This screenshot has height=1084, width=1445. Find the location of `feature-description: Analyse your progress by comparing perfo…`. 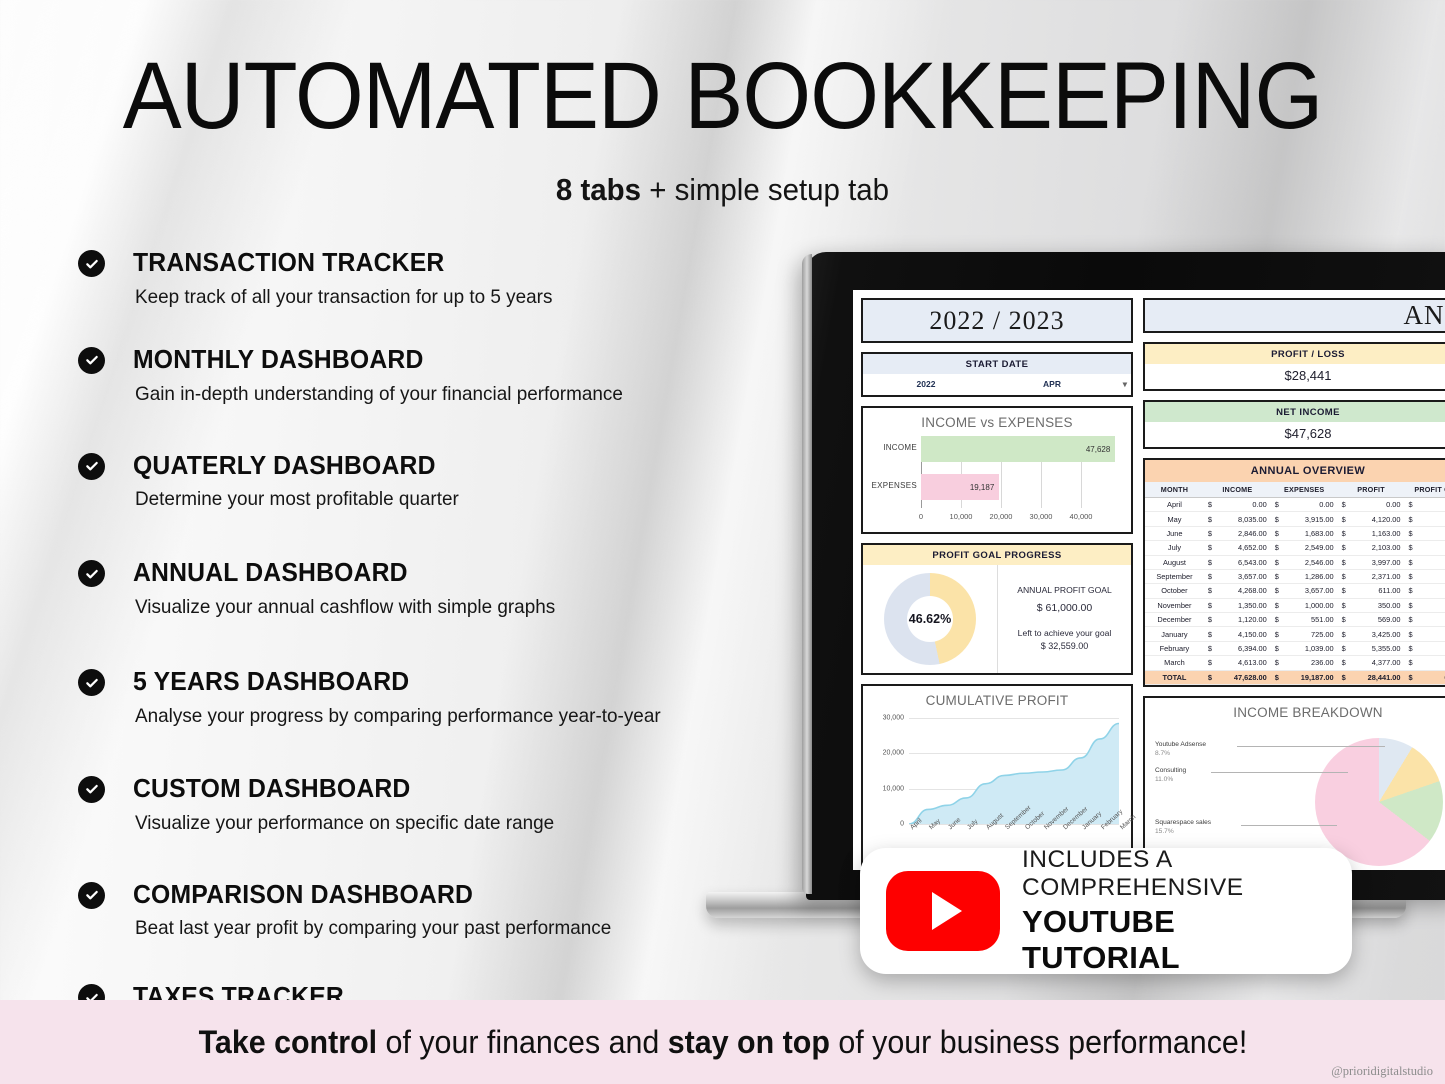

feature-description: Analyse your progress by comparing perfo… is located at coordinates (398, 715).